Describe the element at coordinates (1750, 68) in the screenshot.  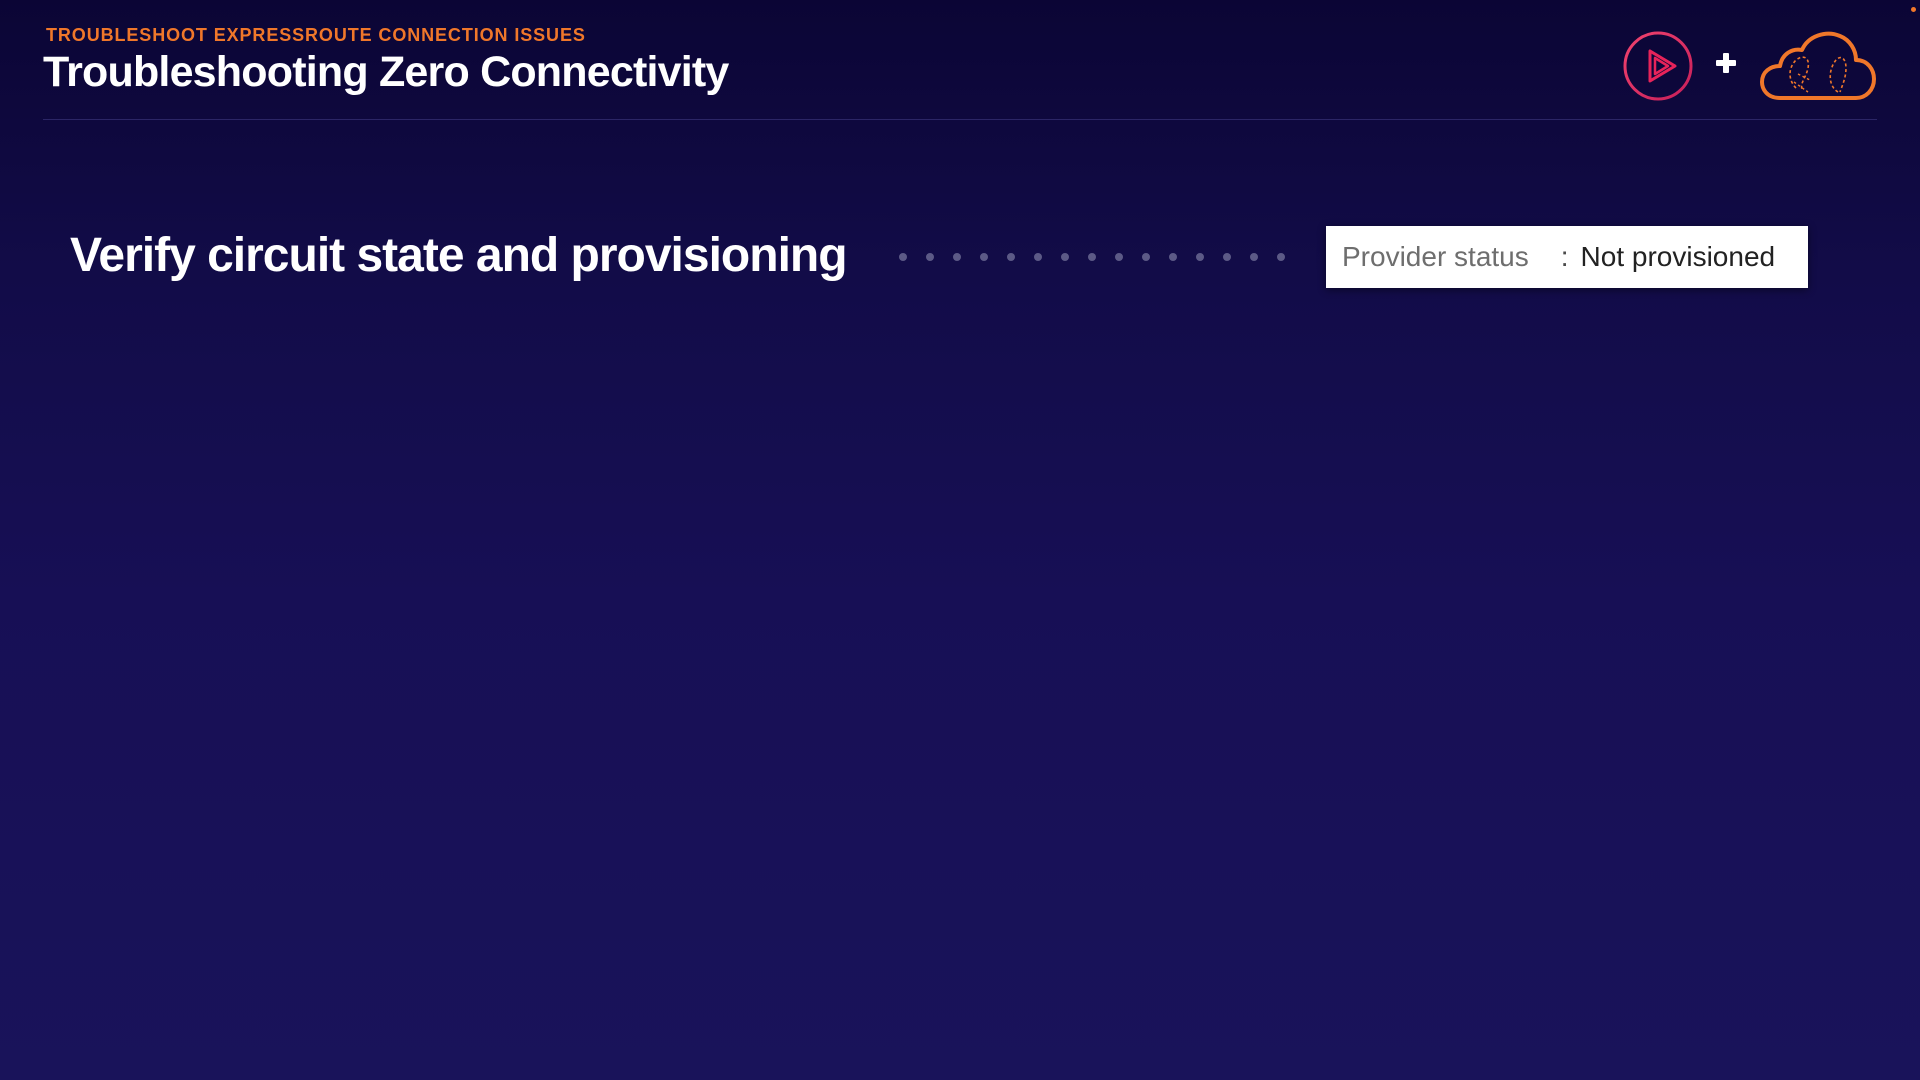
I see `logo-group` at that location.